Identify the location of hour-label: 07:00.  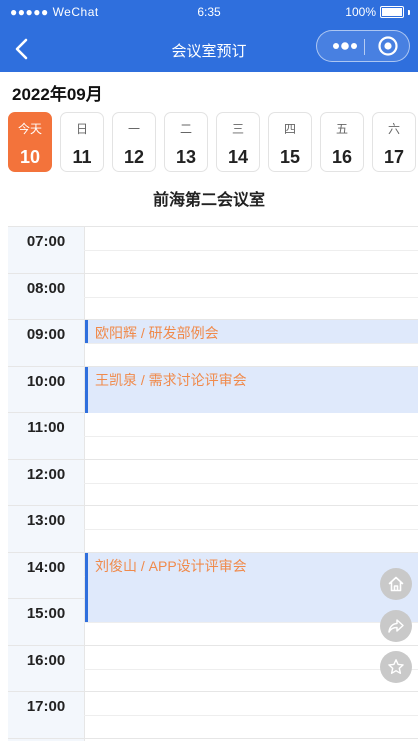
(46, 241).